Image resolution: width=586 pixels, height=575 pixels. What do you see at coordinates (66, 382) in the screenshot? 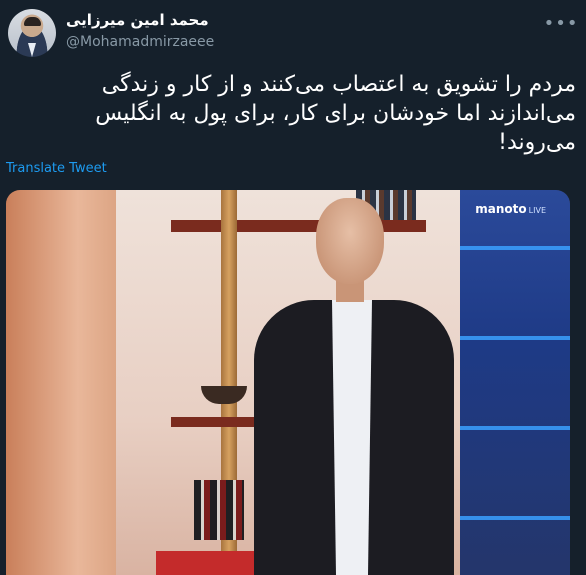
I see `media-wall-left` at bounding box center [66, 382].